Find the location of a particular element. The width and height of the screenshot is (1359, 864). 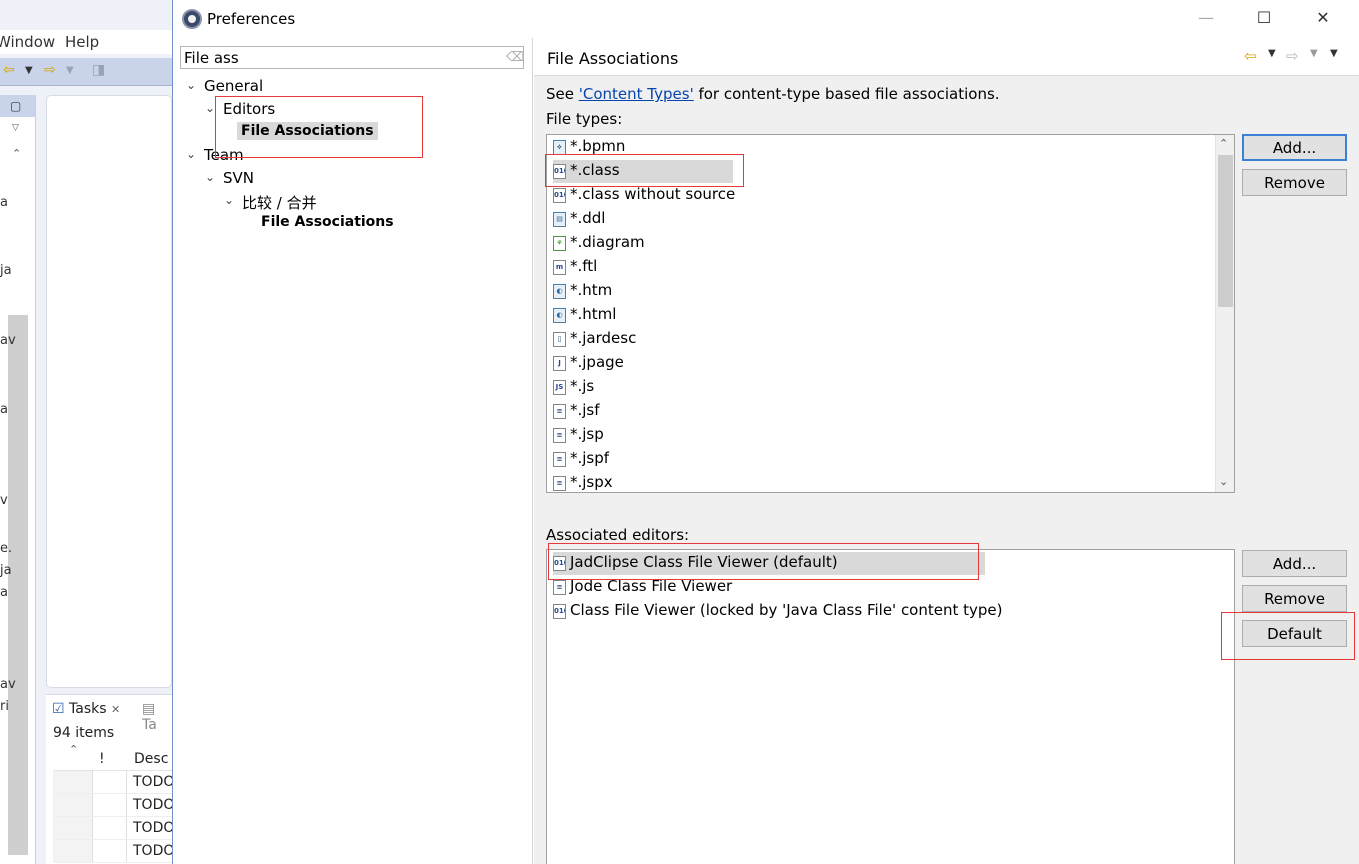

filter-input is located at coordinates (352, 57).